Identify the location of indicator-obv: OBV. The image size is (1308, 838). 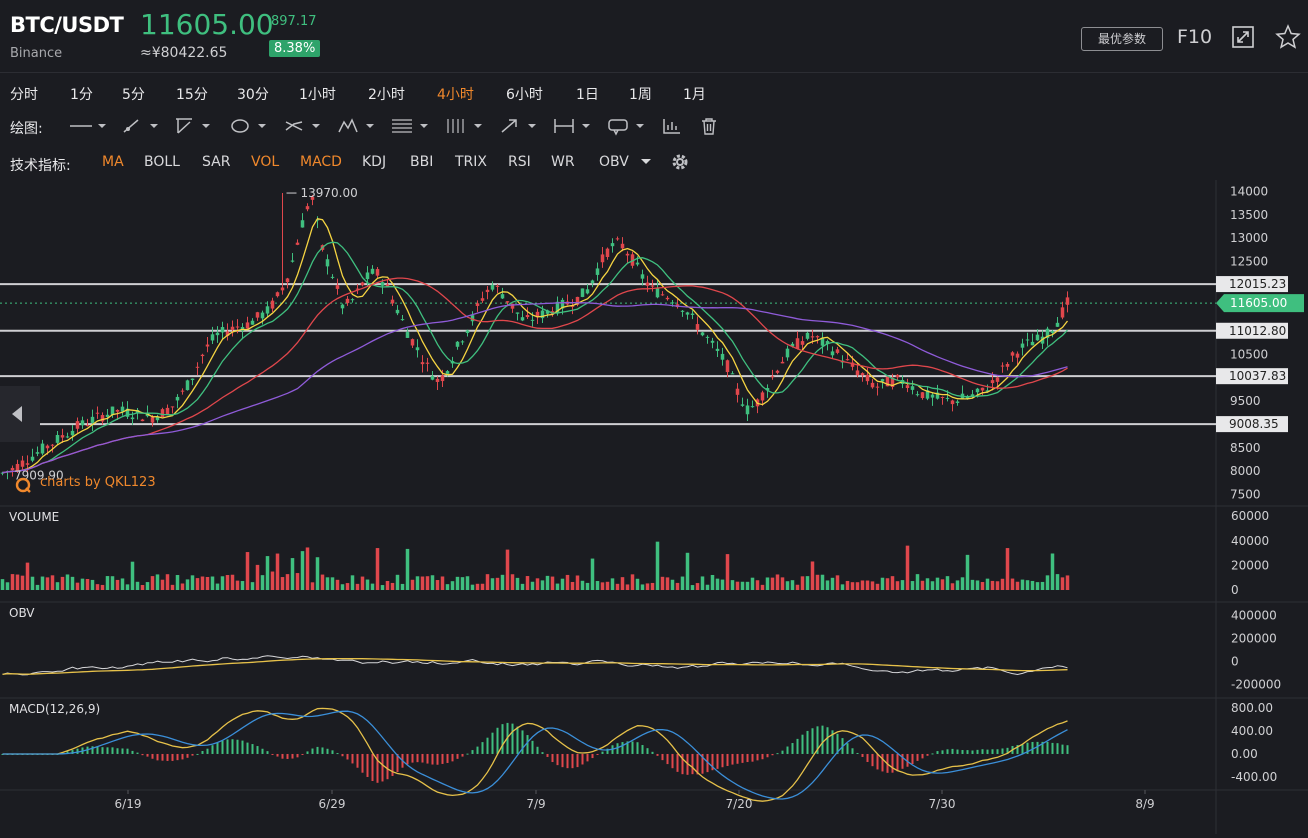
(614, 162).